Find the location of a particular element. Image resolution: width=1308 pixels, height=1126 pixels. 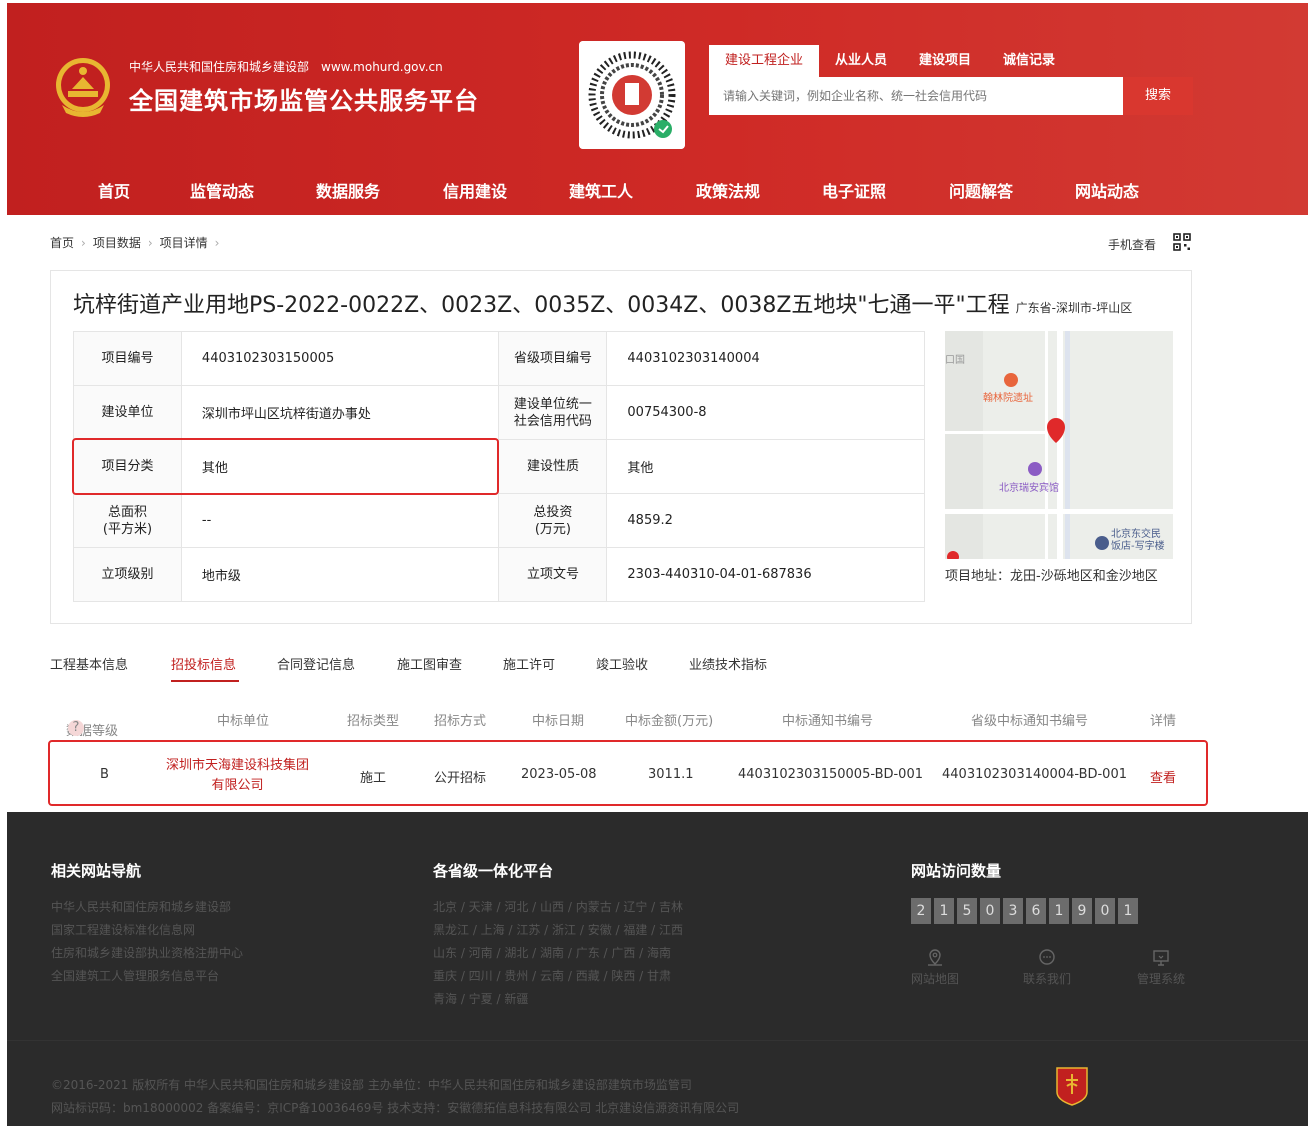

tab-bidding-info: 招投标信息 is located at coordinates (203, 663).